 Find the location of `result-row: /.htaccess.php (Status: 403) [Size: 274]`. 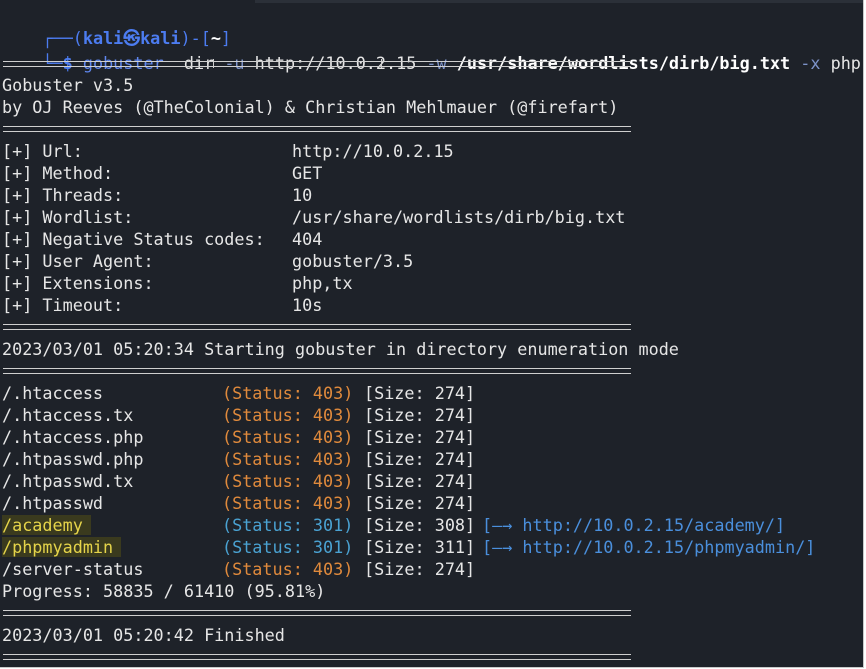

result-row: /.htaccess.php (Status: 403) [Size: 274] is located at coordinates (238, 437).